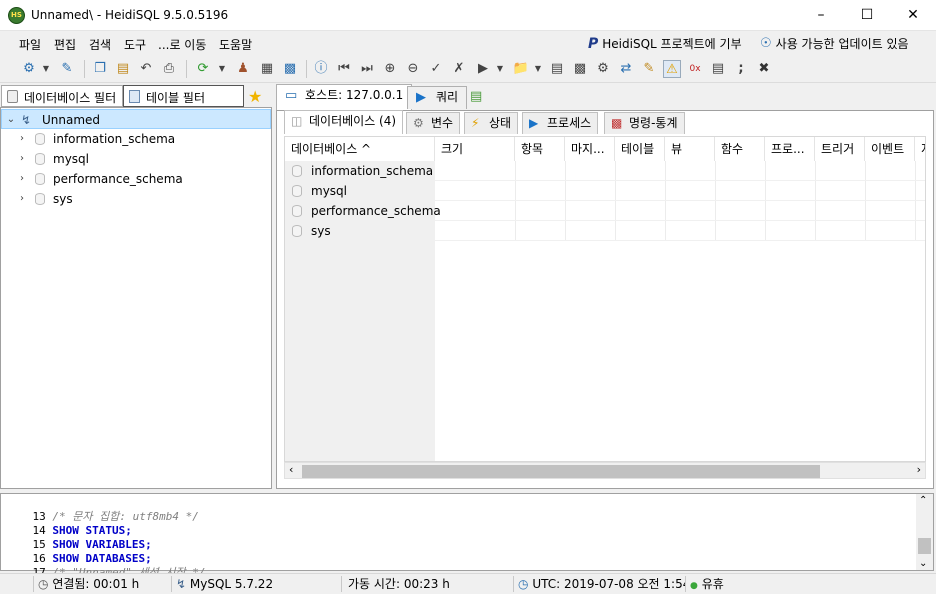 Image resolution: width=936 pixels, height=594 pixels. Describe the element at coordinates (500, 69) in the screenshot. I see `run-dropdown-icon: ▼` at that location.